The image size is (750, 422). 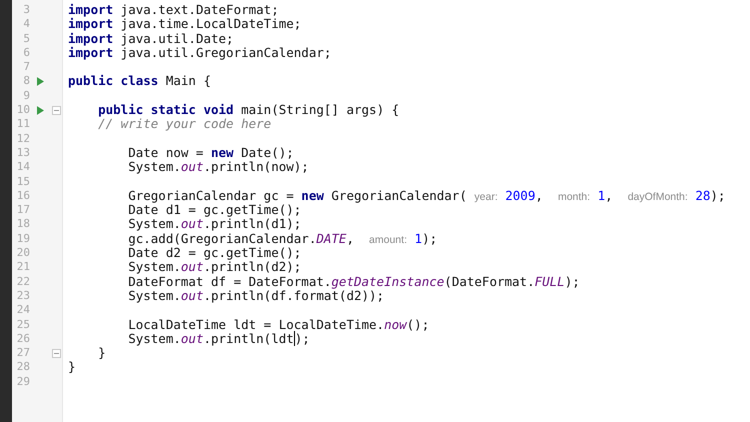 I want to click on code-line: public static void main(String[] args) {, so click(x=248, y=110).